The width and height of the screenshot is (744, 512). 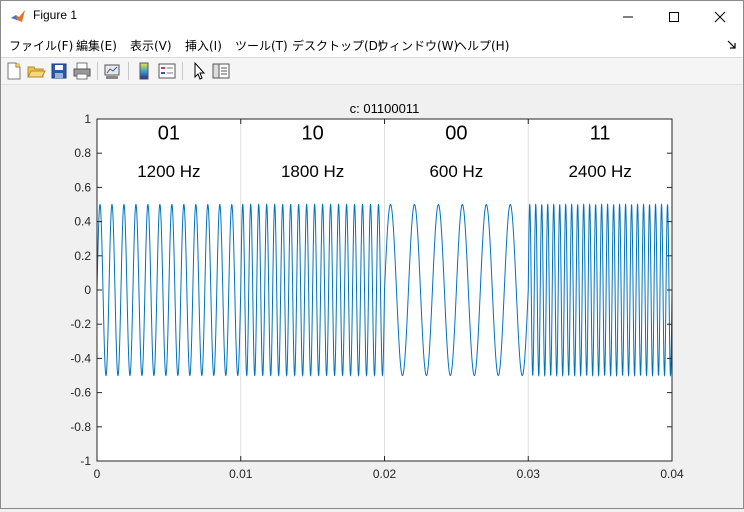 I want to click on y-tick-label: -0.4, so click(x=80, y=358).